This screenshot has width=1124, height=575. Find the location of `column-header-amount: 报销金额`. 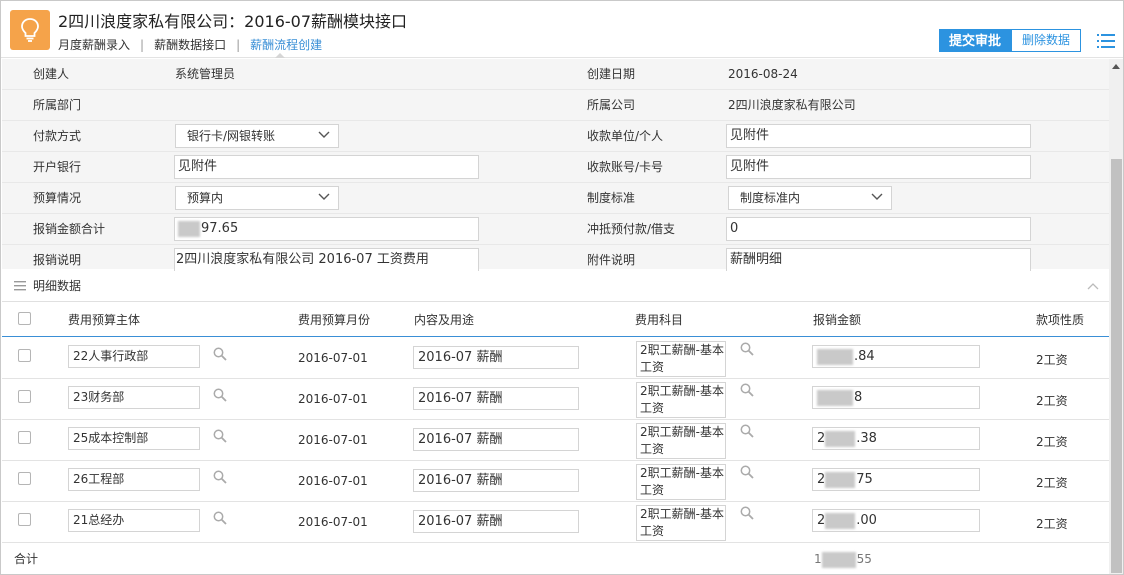

column-header-amount: 报销金额 is located at coordinates (837, 320).